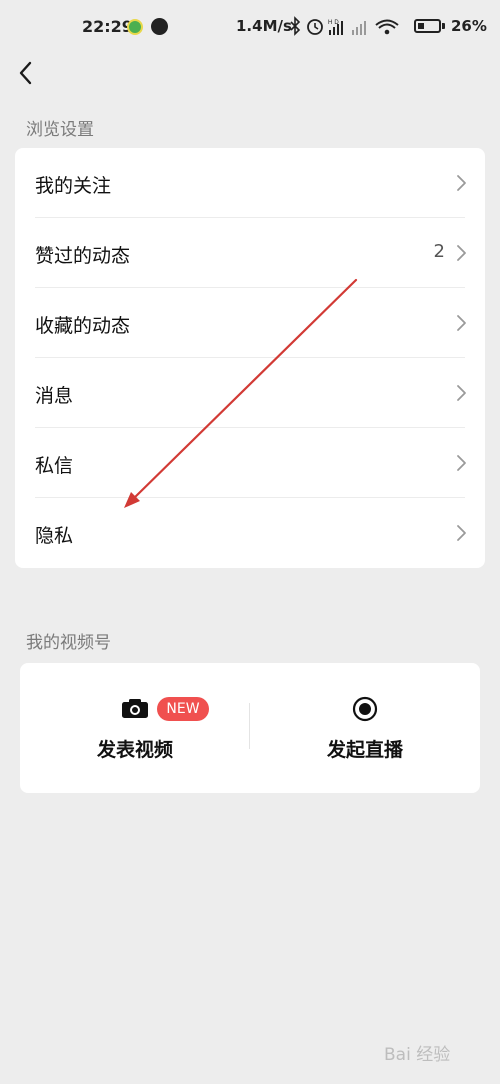 The image size is (500, 1084). I want to click on chevron-left-icon, so click(25, 73).